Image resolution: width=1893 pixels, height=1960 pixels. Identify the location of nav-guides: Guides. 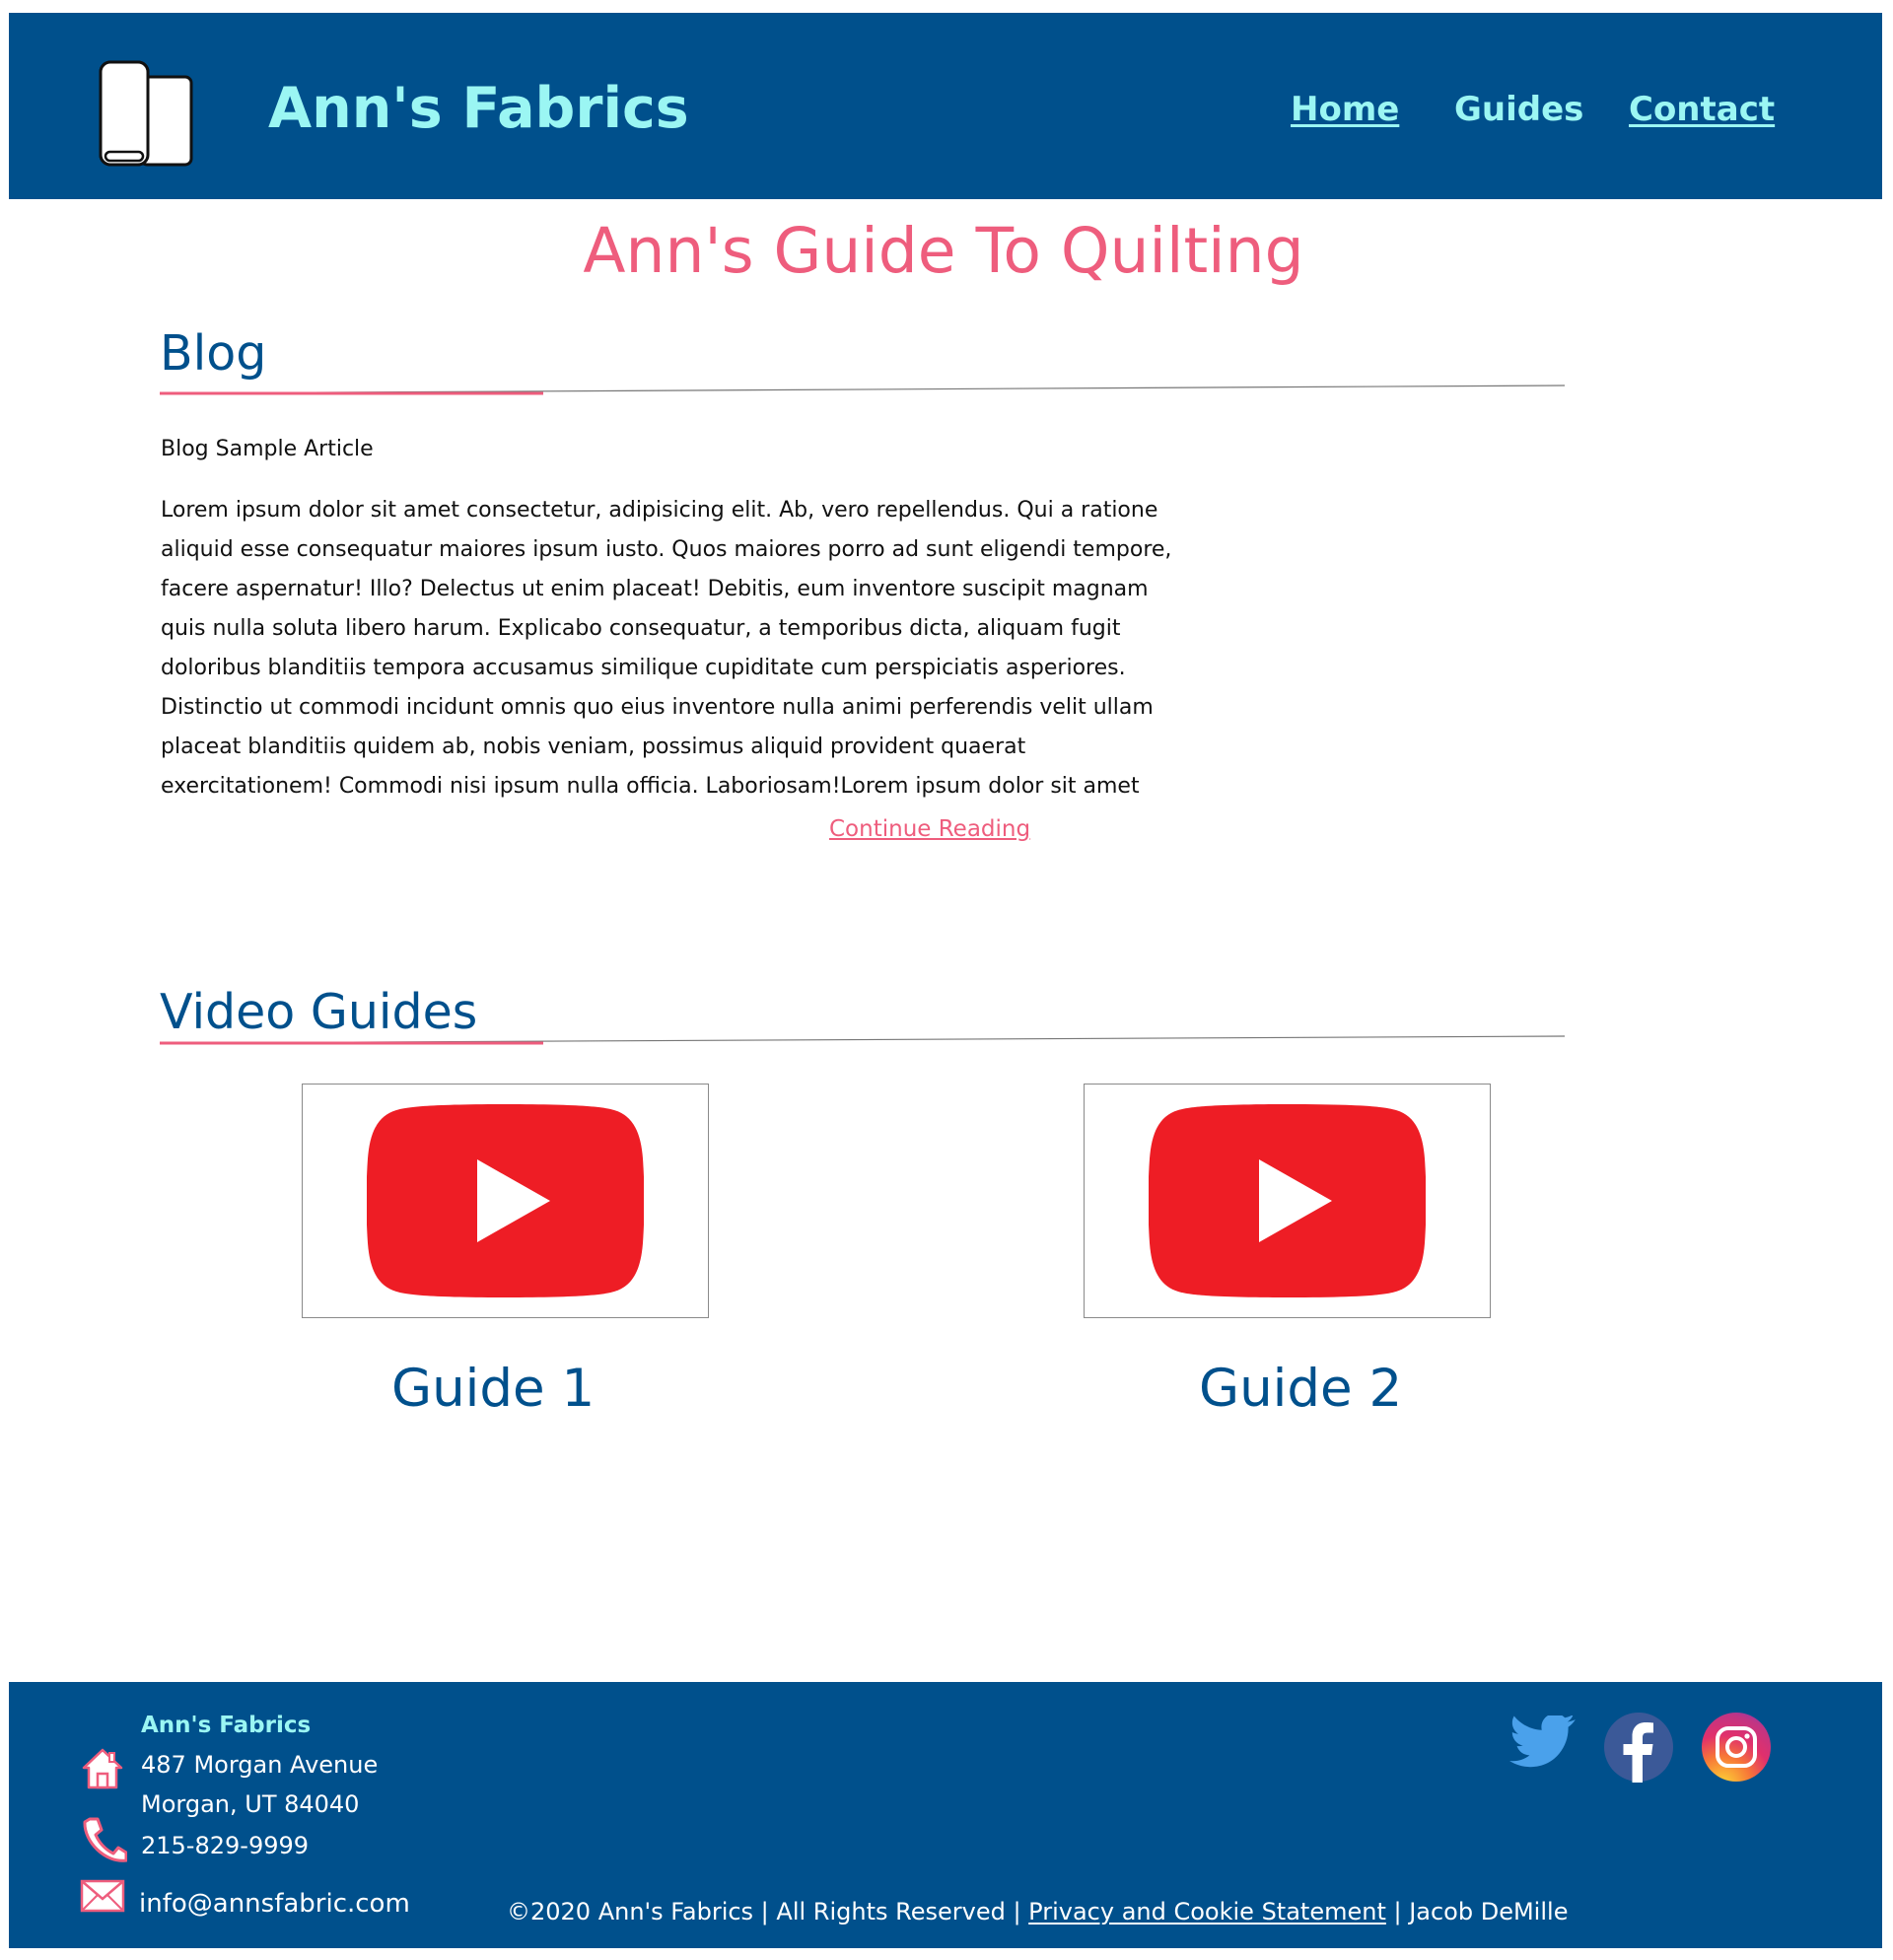
(1519, 109).